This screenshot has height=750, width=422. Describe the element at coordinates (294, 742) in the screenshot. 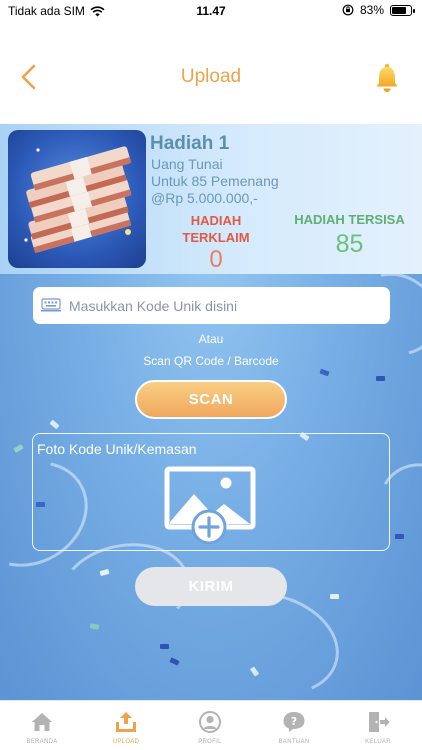

I see `tab-label: BANTUAN` at that location.